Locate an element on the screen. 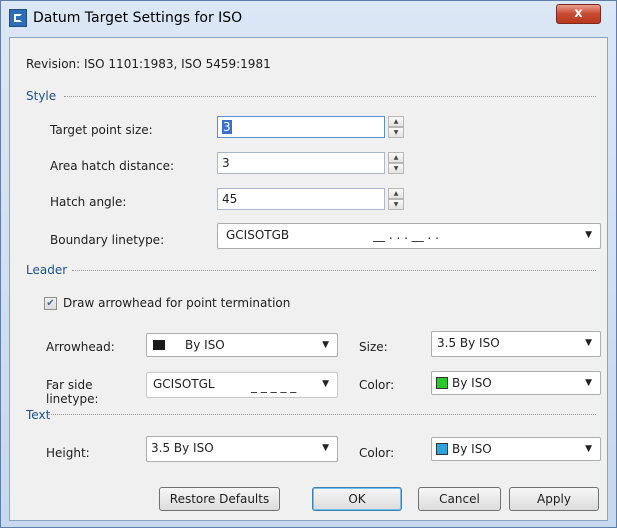 The width and height of the screenshot is (617, 528). far-side-linetype-value: GCISOTGL is located at coordinates (184, 384).